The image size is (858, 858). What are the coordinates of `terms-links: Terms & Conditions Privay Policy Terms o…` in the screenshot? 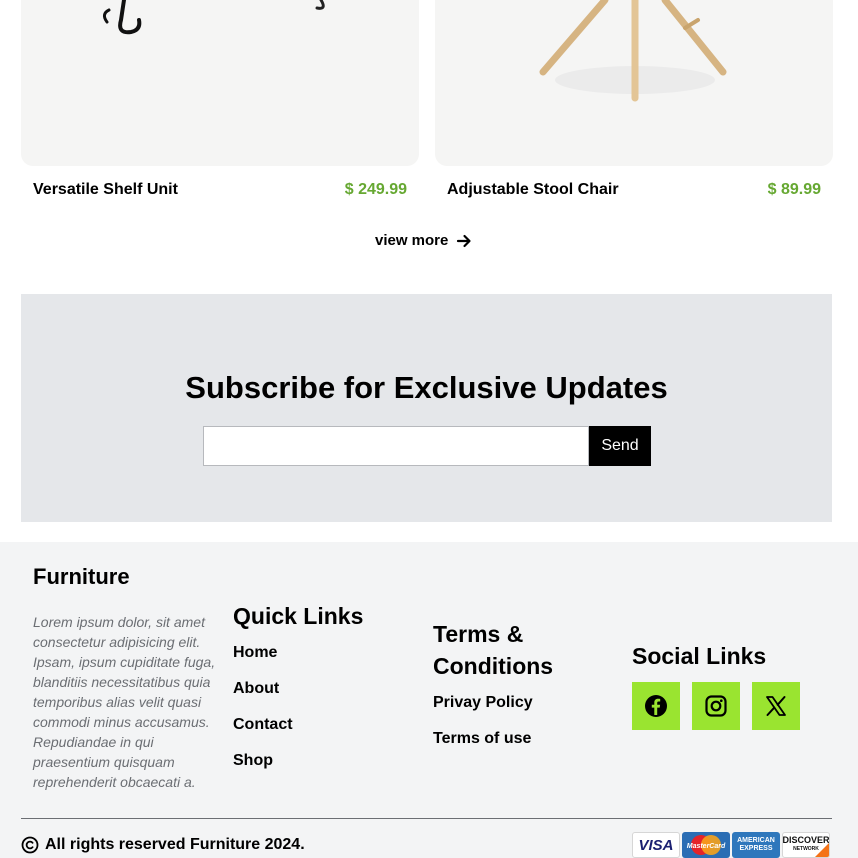 It's located at (518, 684).